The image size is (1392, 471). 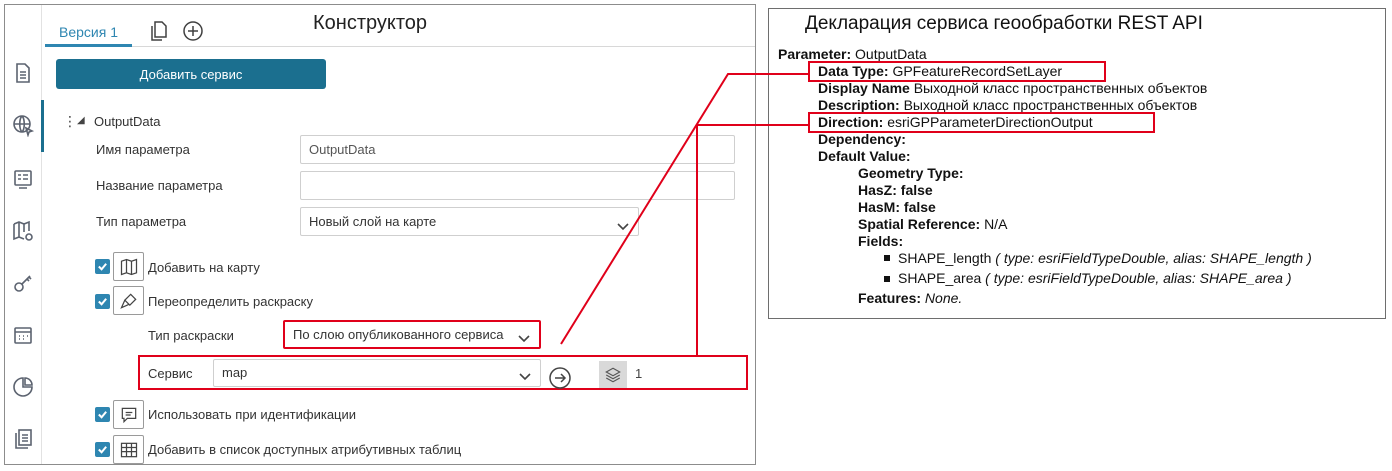 What do you see at coordinates (23, 231) in the screenshot?
I see `map-settings-icon` at bounding box center [23, 231].